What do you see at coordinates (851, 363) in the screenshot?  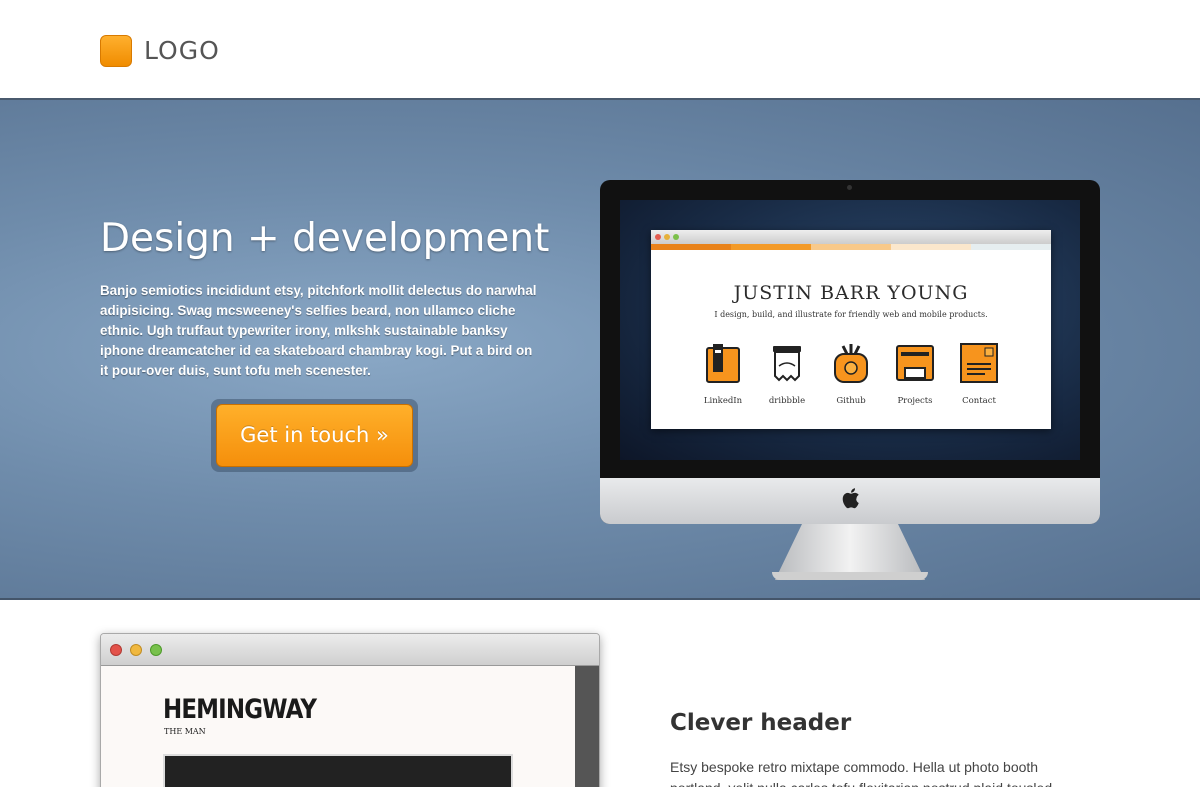 I see `github-jar-icon` at bounding box center [851, 363].